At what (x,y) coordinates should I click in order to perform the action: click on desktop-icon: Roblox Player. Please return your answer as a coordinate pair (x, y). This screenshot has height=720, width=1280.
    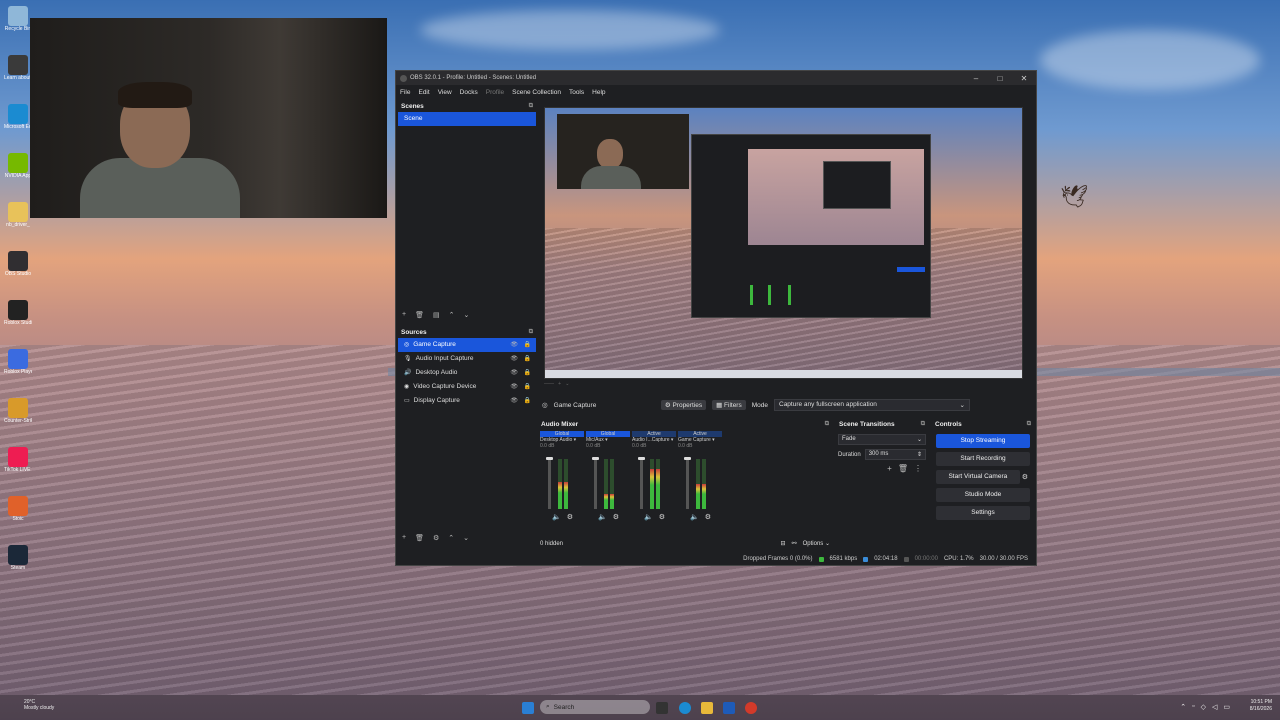
    Looking at the image, I should click on (18, 362).